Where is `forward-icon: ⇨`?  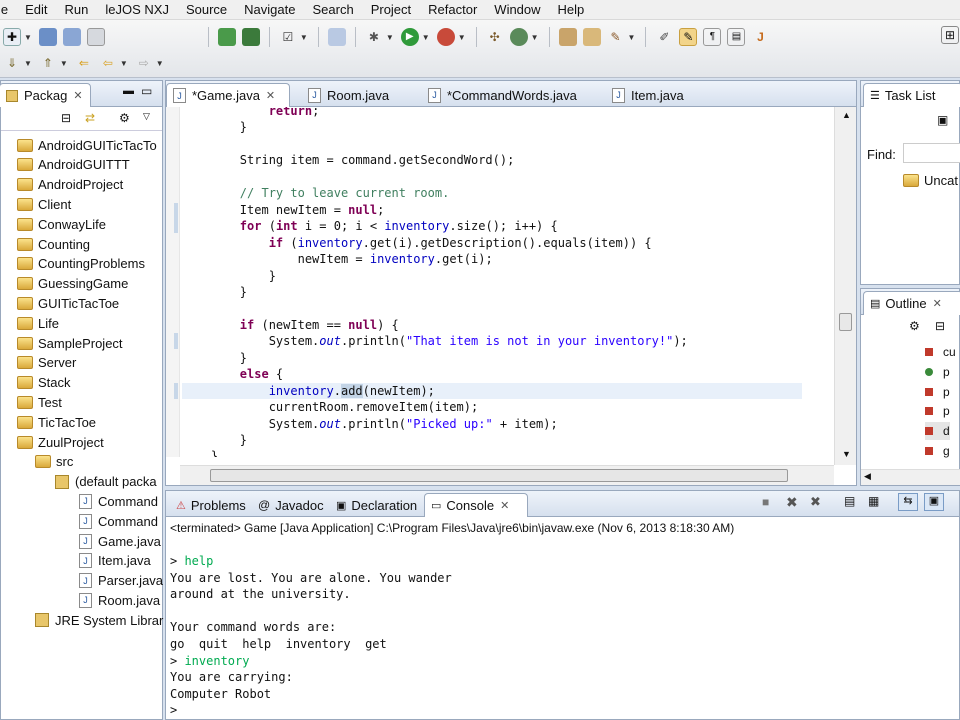 forward-icon: ⇨ is located at coordinates (144, 63).